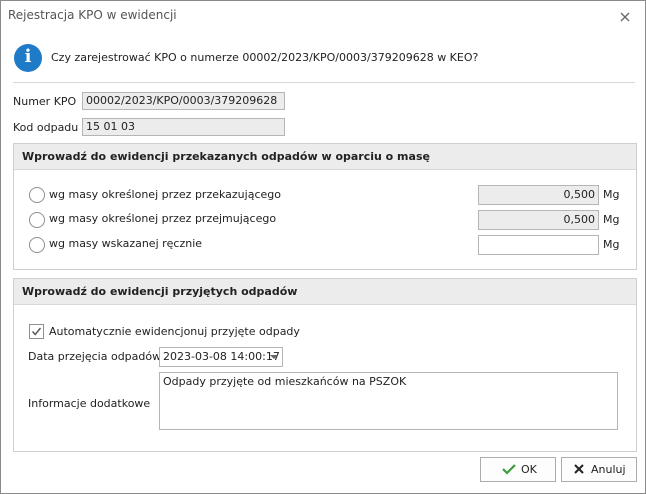  What do you see at coordinates (509, 469) in the screenshot?
I see `check-icon` at bounding box center [509, 469].